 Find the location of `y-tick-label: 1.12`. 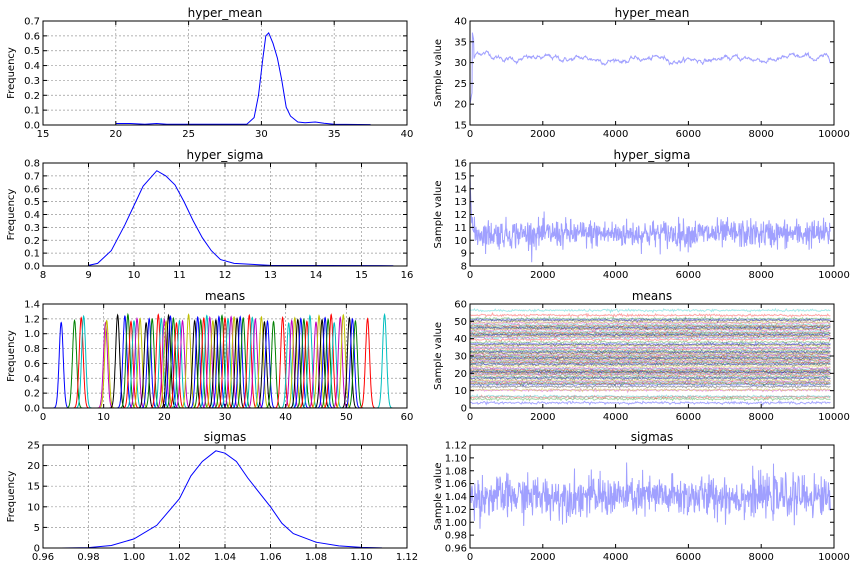

y-tick-label: 1.12 is located at coordinates (456, 446).